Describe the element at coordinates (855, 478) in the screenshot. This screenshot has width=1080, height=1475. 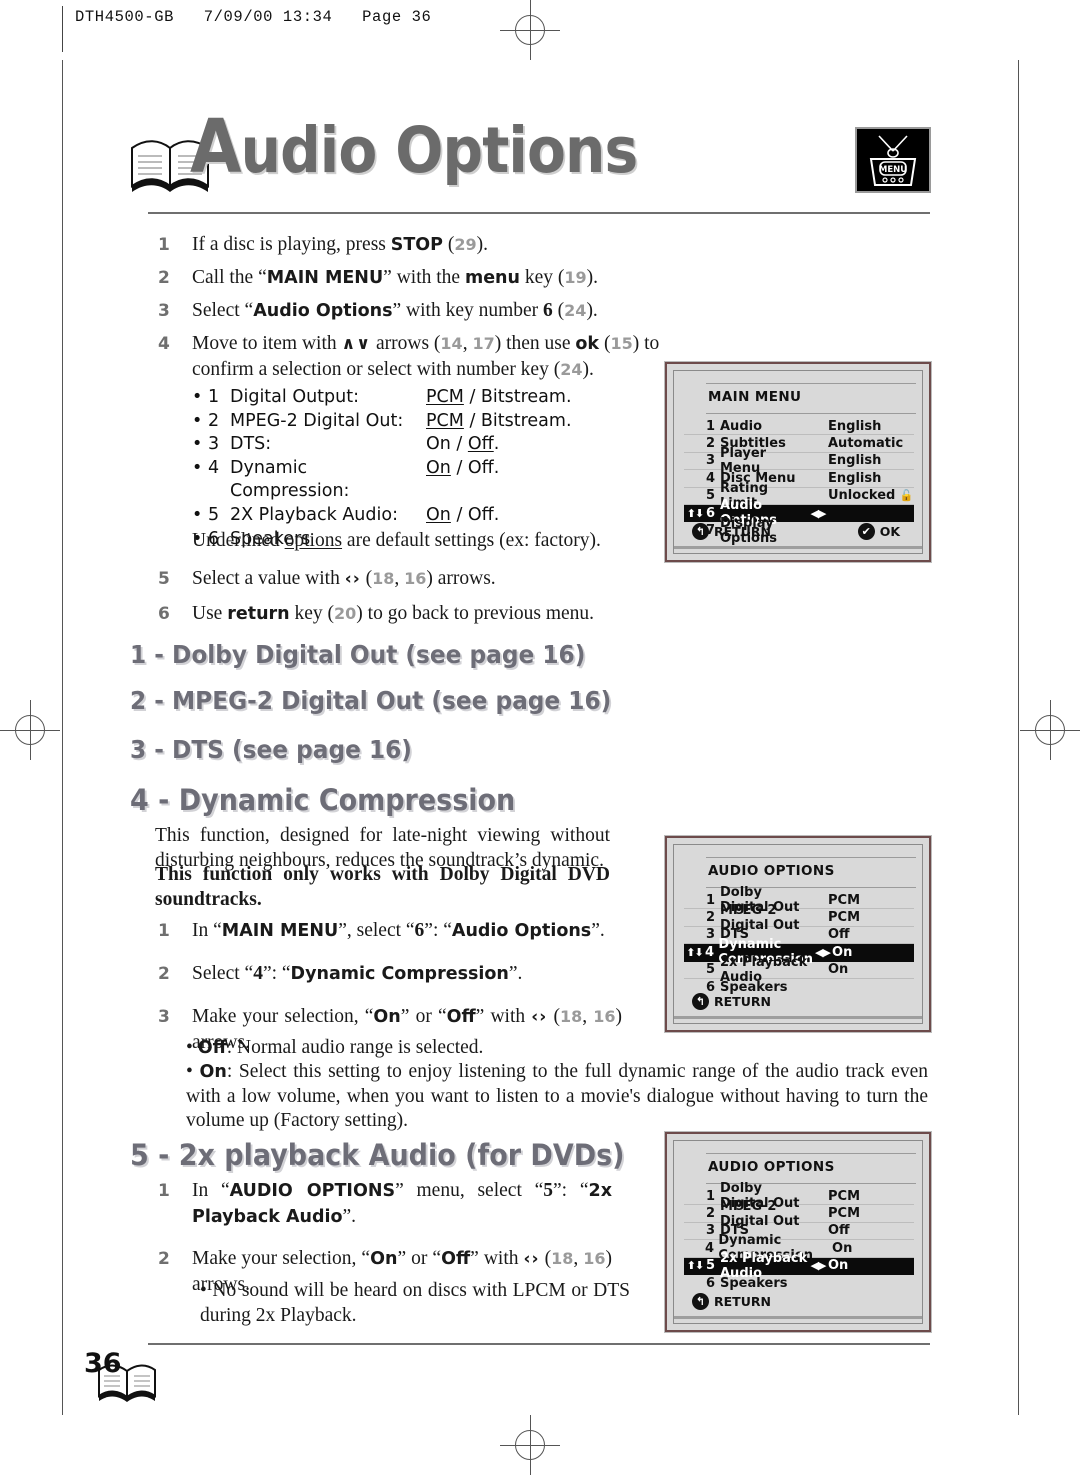
I see `osd-row-value: English` at that location.